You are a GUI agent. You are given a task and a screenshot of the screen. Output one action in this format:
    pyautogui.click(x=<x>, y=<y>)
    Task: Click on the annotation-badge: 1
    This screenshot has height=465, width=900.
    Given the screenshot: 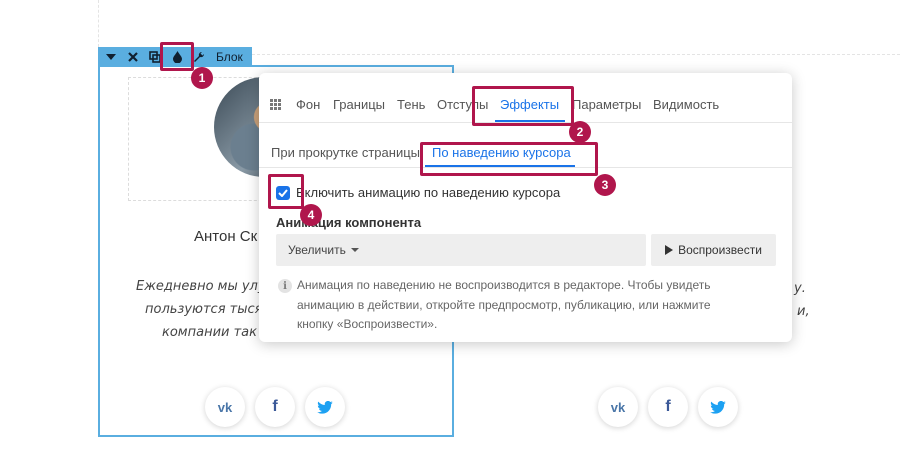 What is the action you would take?
    pyautogui.click(x=202, y=78)
    